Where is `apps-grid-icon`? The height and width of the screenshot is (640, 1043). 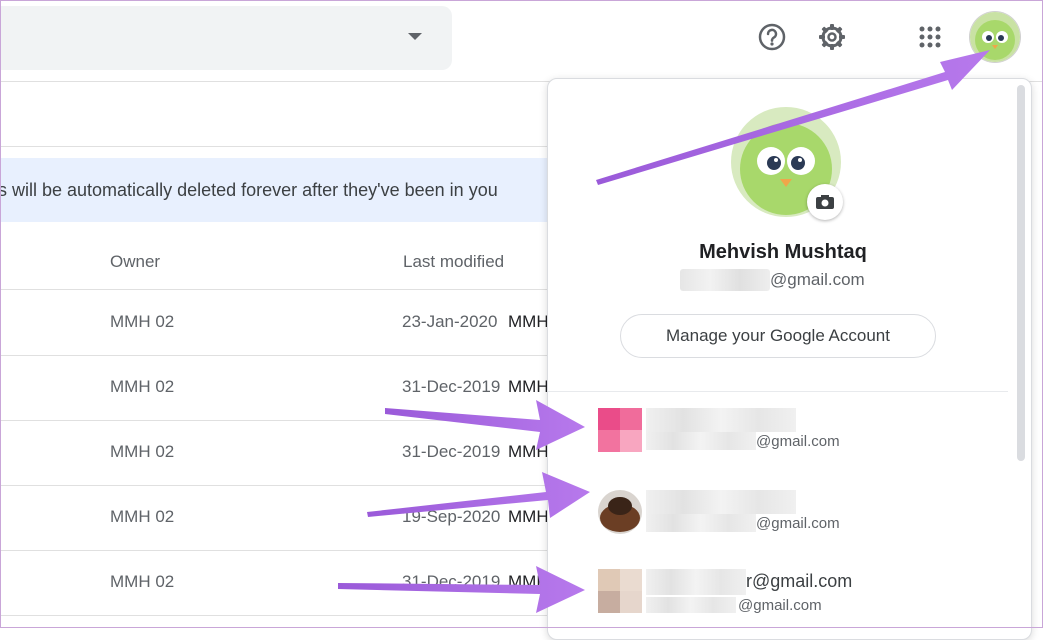 apps-grid-icon is located at coordinates (930, 37).